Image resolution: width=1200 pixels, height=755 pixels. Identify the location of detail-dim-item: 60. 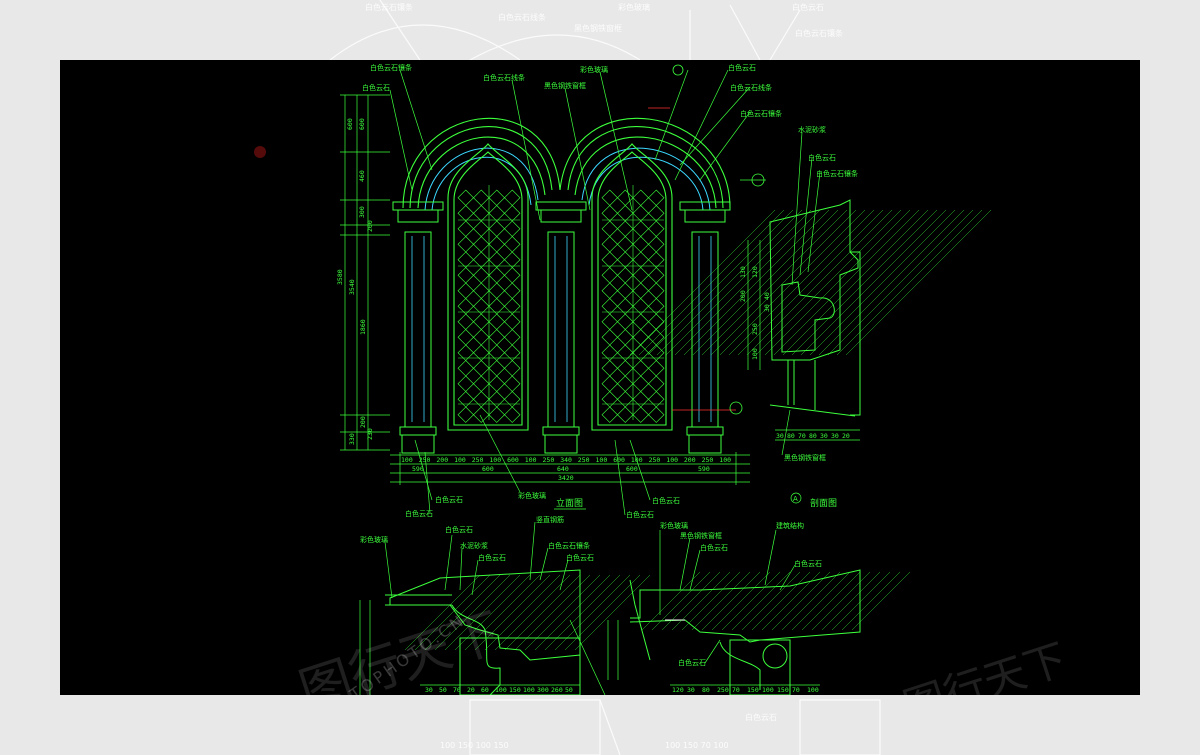
(485, 690).